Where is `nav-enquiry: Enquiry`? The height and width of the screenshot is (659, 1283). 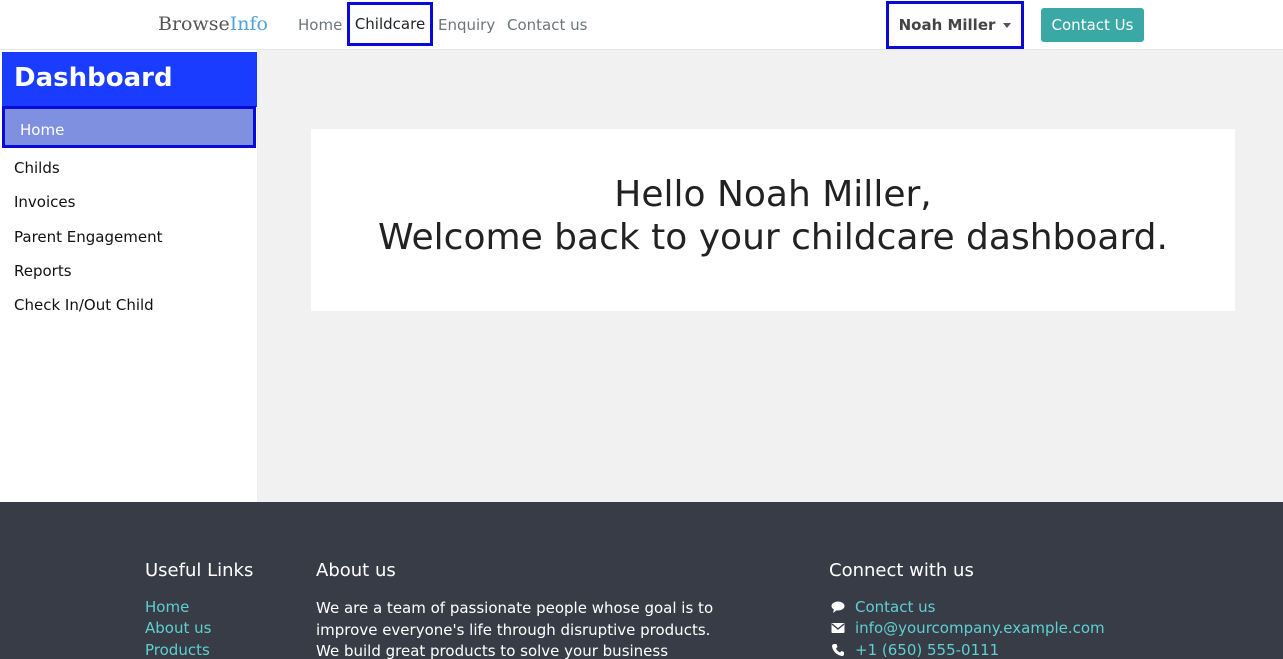 nav-enquiry: Enquiry is located at coordinates (466, 25).